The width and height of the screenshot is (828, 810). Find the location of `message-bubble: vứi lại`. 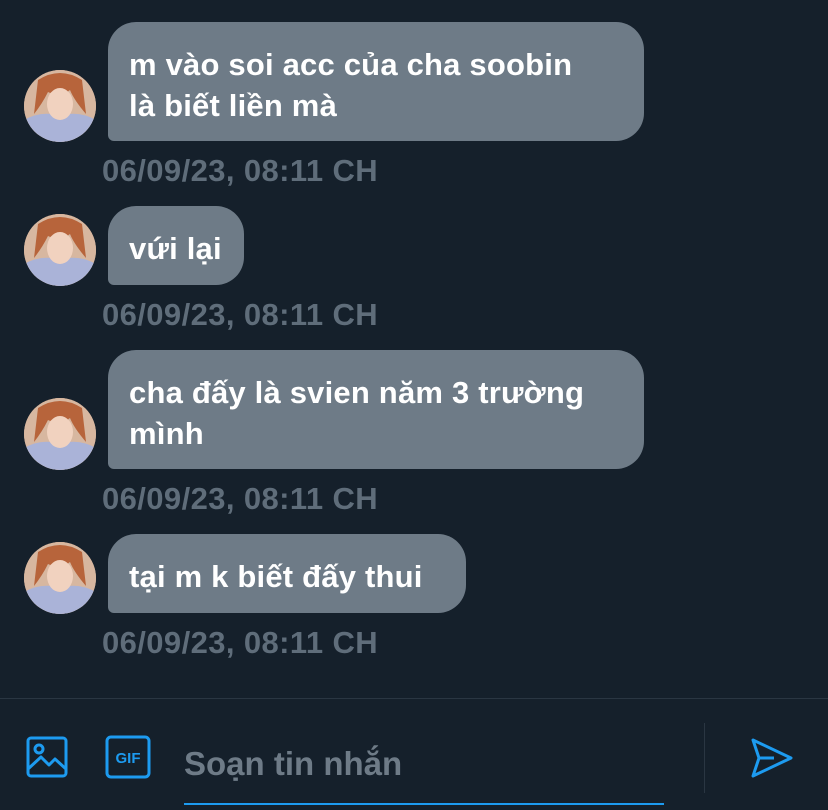

message-bubble: vứi lại is located at coordinates (176, 245).